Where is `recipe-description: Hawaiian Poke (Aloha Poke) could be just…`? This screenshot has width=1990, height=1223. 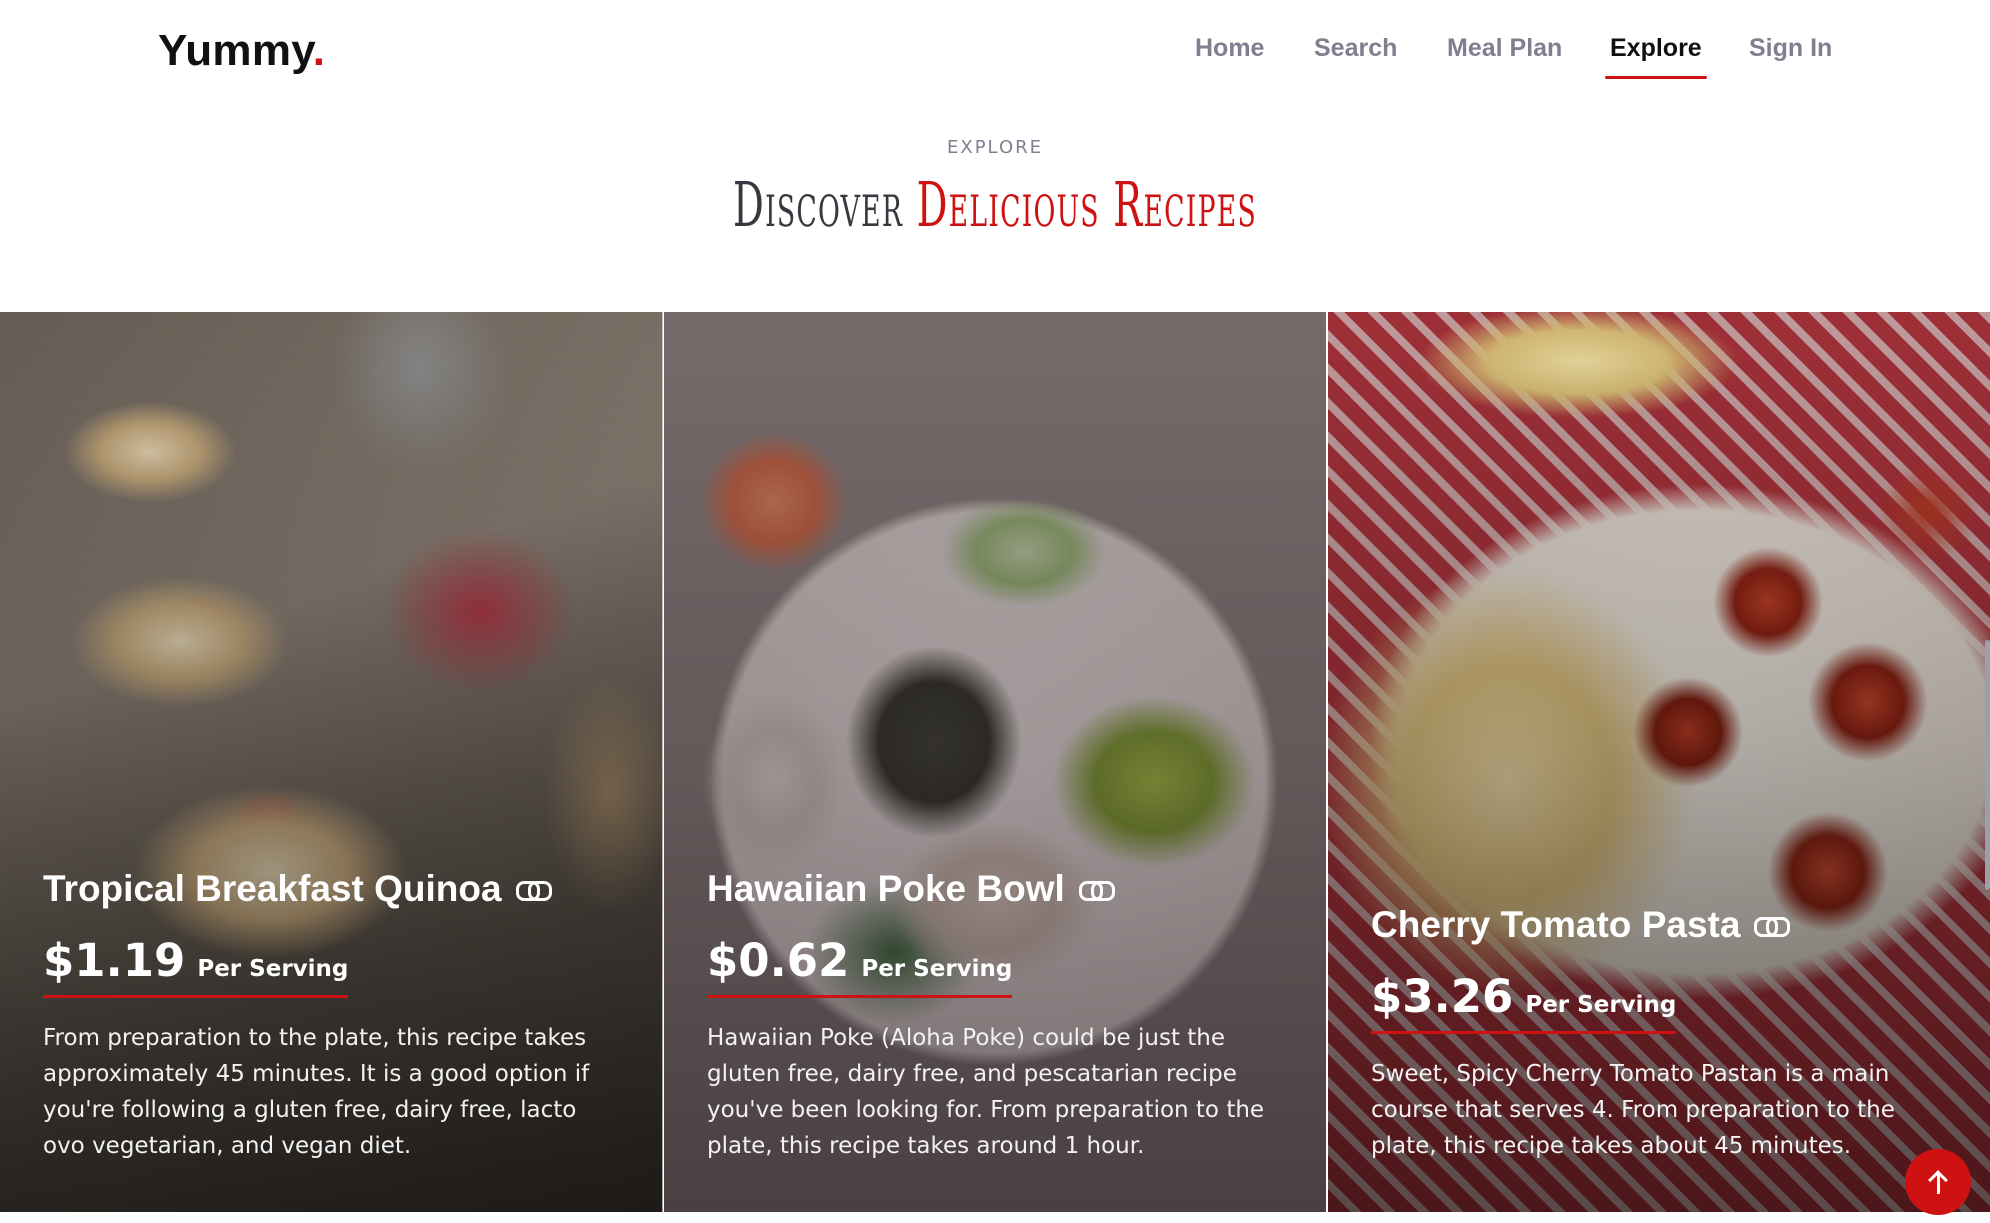
recipe-description: Hawaiian Poke (Aloha Poke) could be just… is located at coordinates (986, 1092).